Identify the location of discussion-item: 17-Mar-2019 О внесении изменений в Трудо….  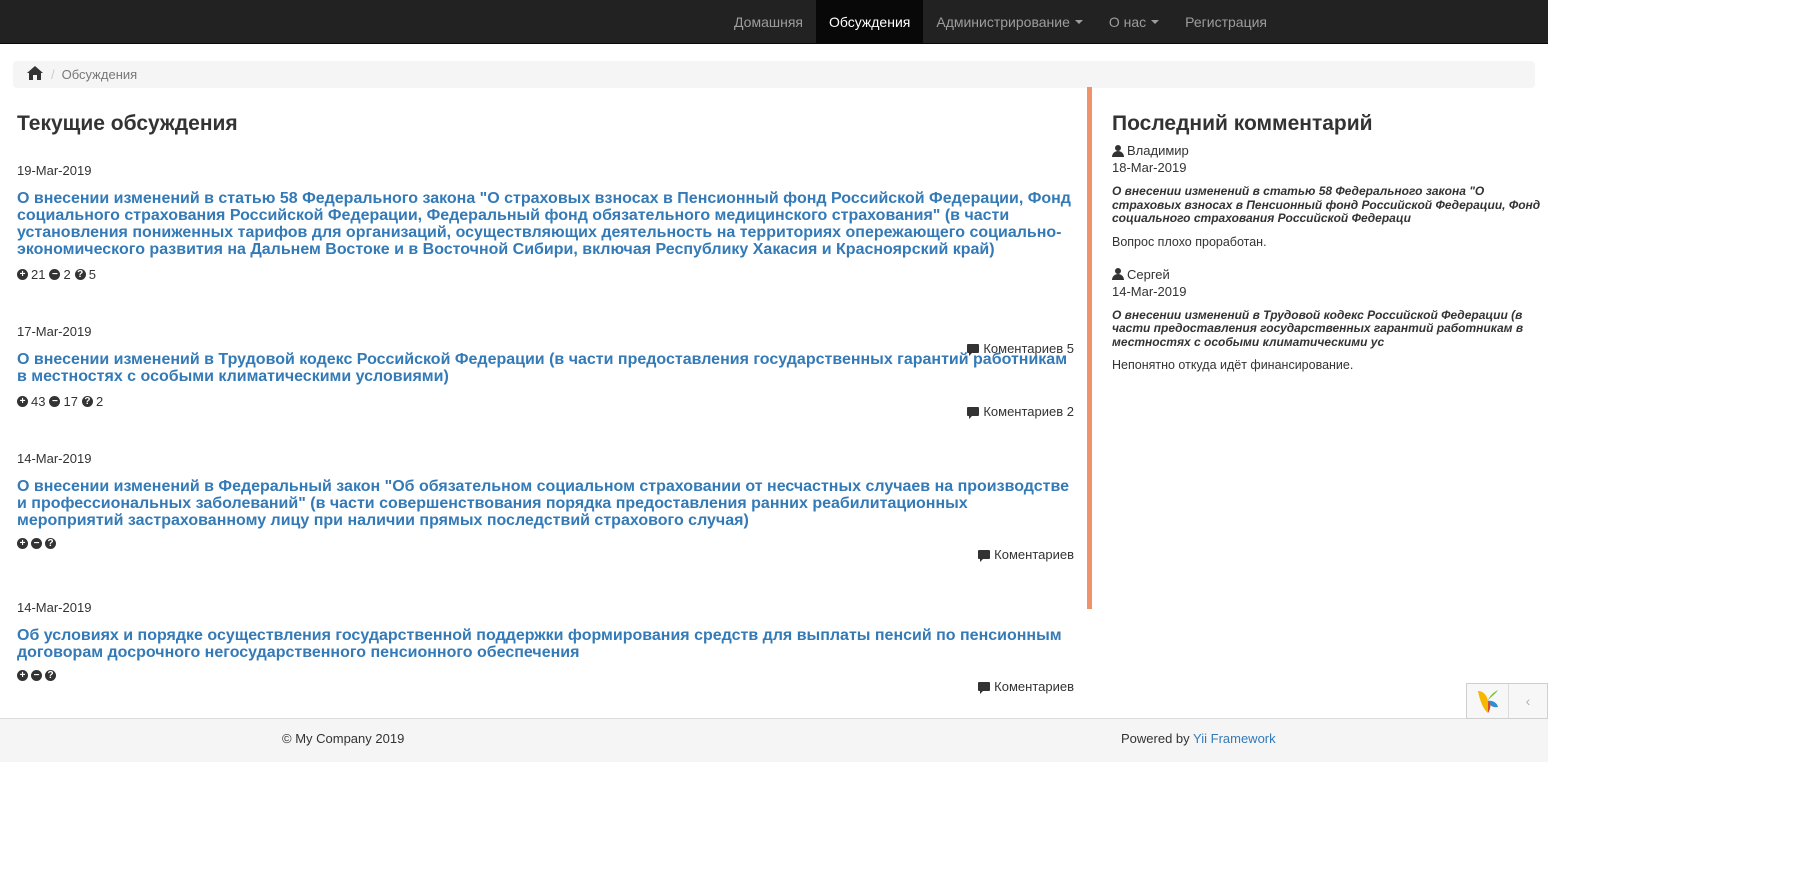
(545, 371).